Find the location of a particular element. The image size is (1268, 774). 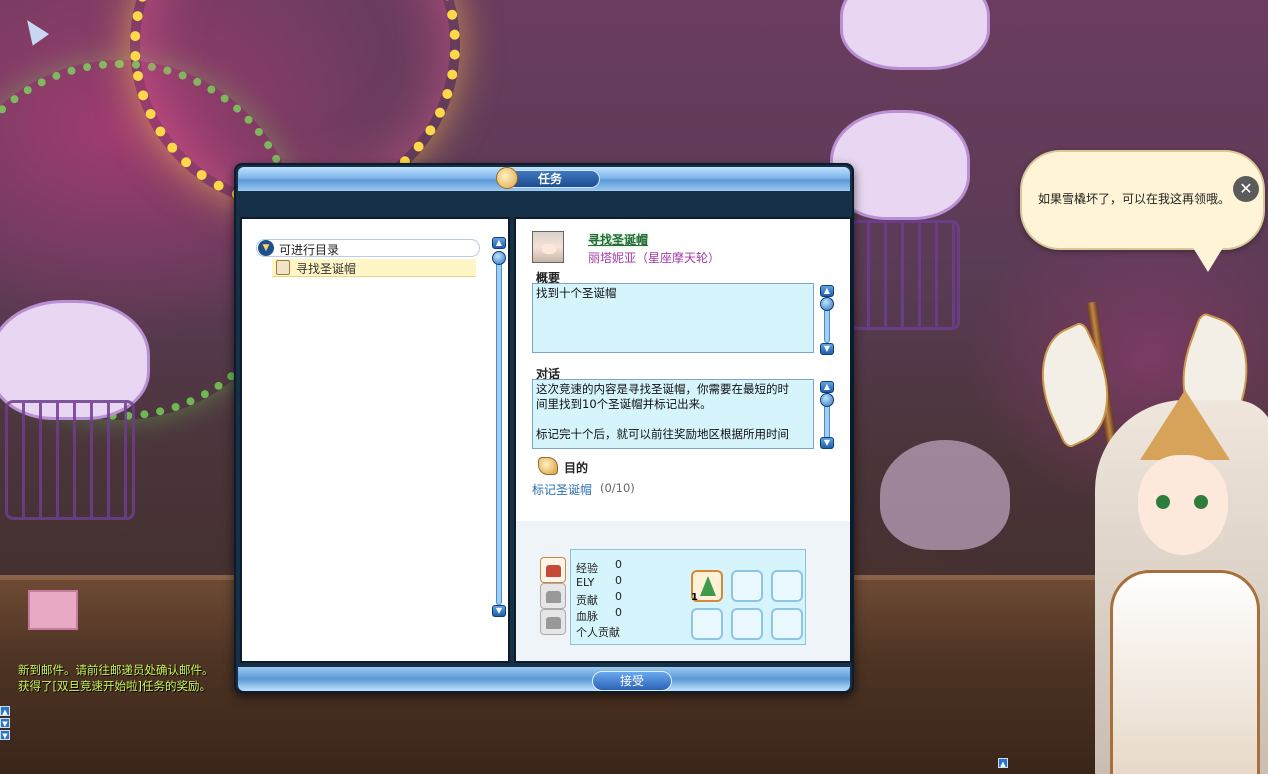

christmas-tree-icon is located at coordinates (708, 586).